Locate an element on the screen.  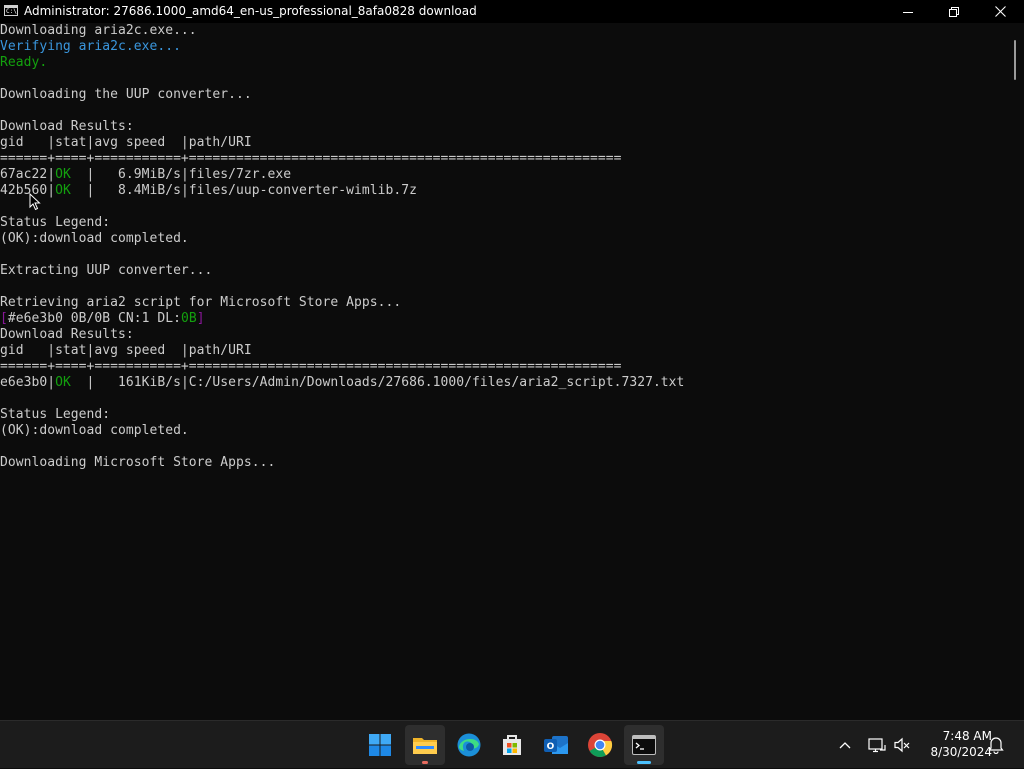
svg-text: O is located at coordinates (551, 747).